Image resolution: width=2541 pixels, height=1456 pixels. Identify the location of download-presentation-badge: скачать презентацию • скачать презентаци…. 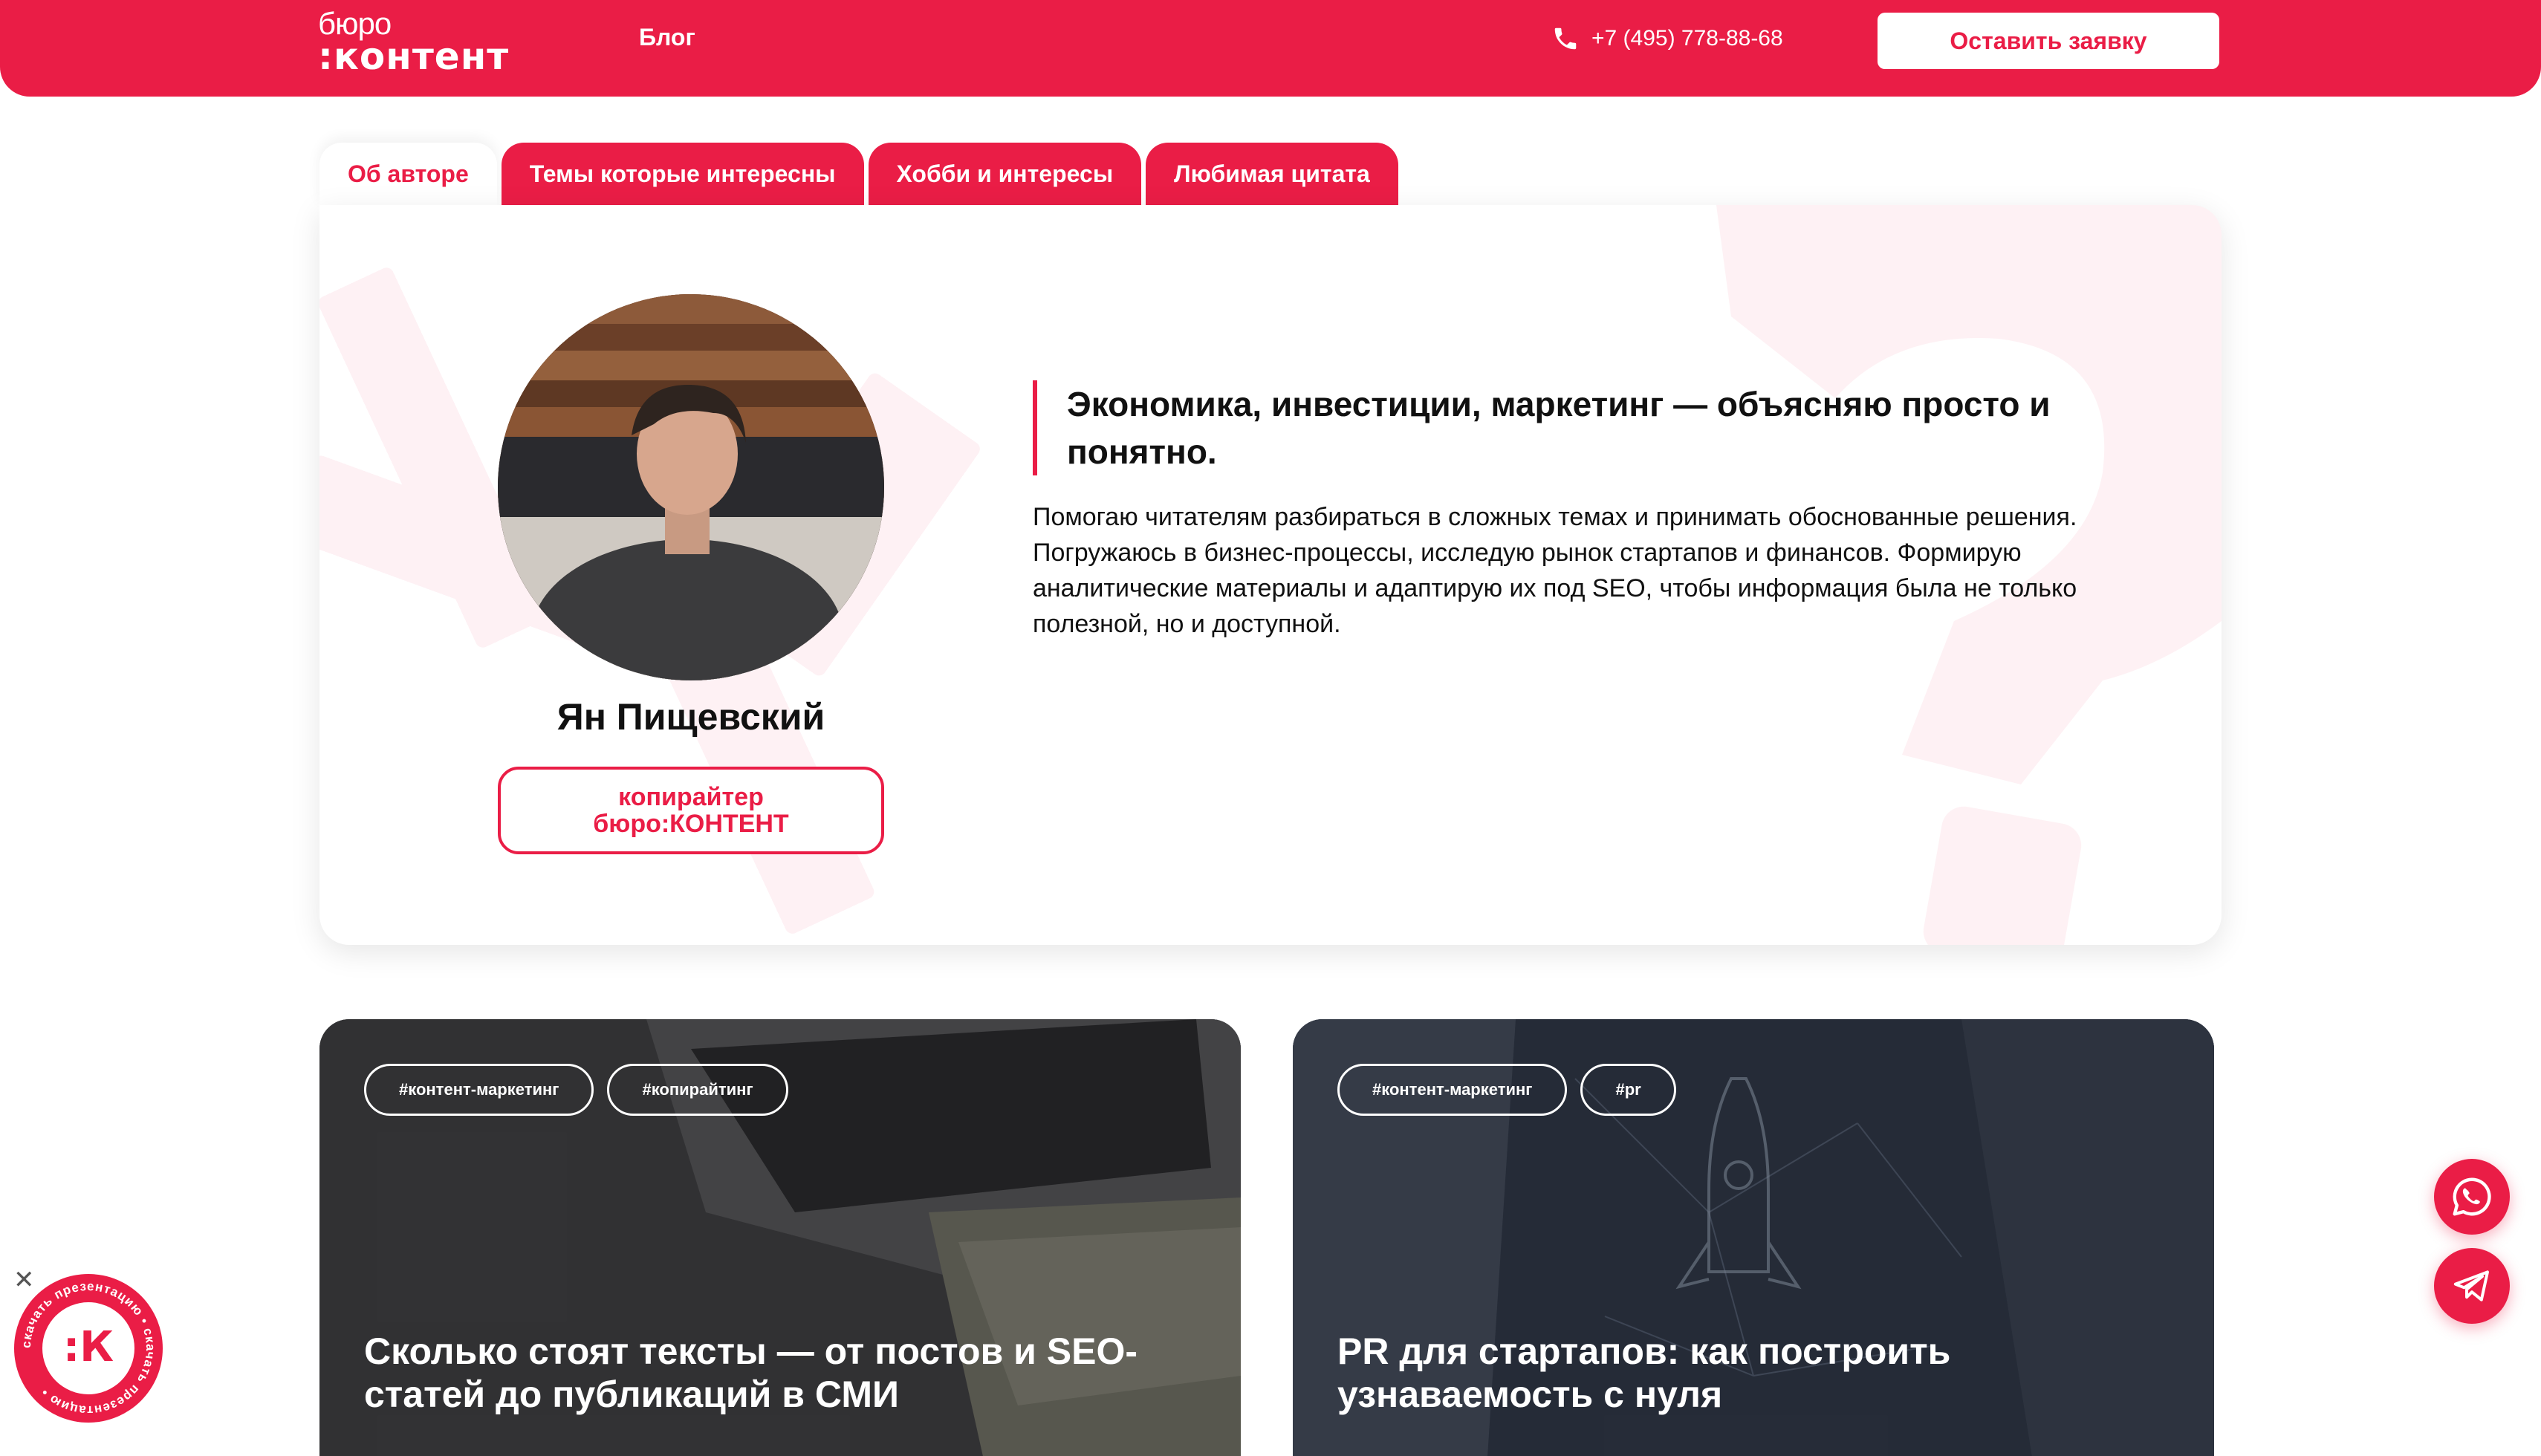
(88, 1348).